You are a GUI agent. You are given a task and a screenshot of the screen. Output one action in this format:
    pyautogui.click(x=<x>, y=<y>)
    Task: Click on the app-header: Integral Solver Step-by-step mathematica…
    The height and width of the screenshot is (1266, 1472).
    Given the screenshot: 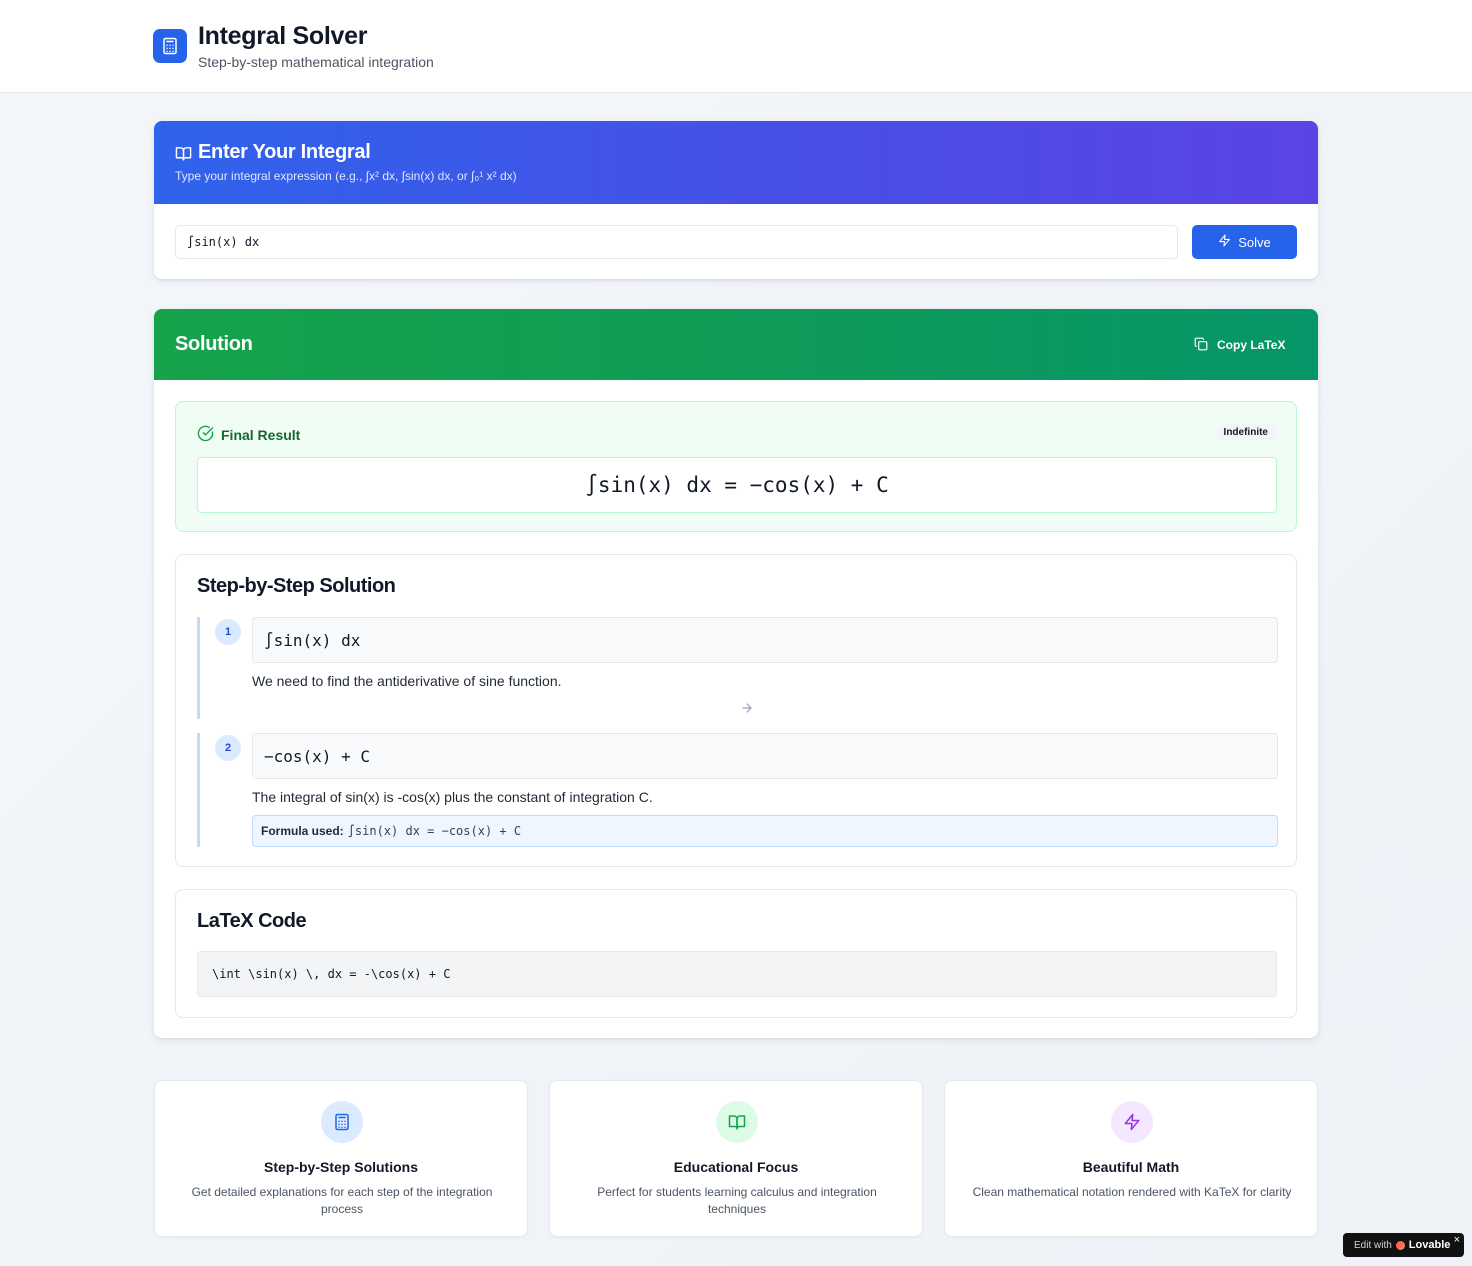 What is the action you would take?
    pyautogui.click(x=736, y=46)
    